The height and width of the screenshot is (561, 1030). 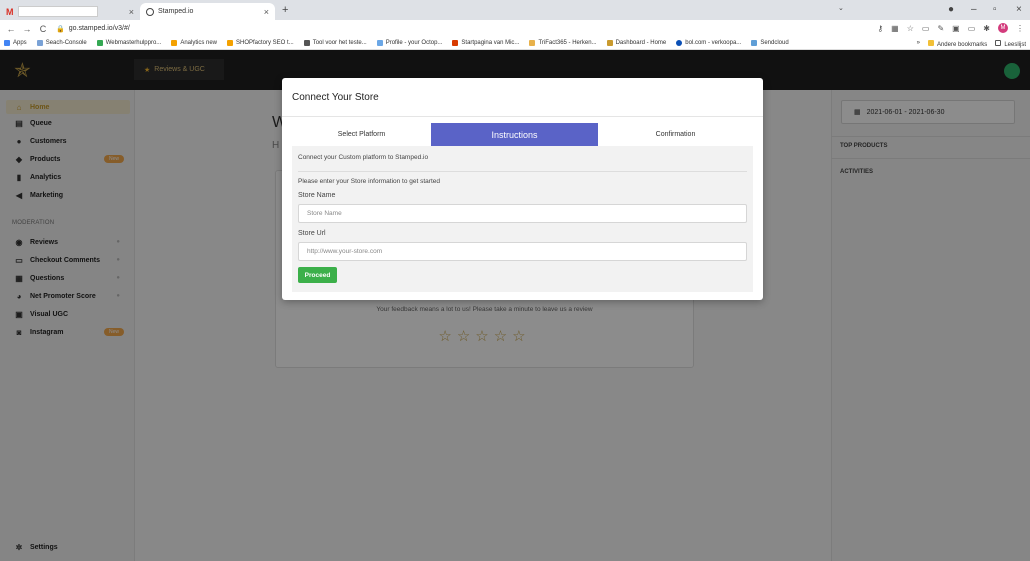 I want to click on key-icon: ⚷, so click(x=880, y=28).